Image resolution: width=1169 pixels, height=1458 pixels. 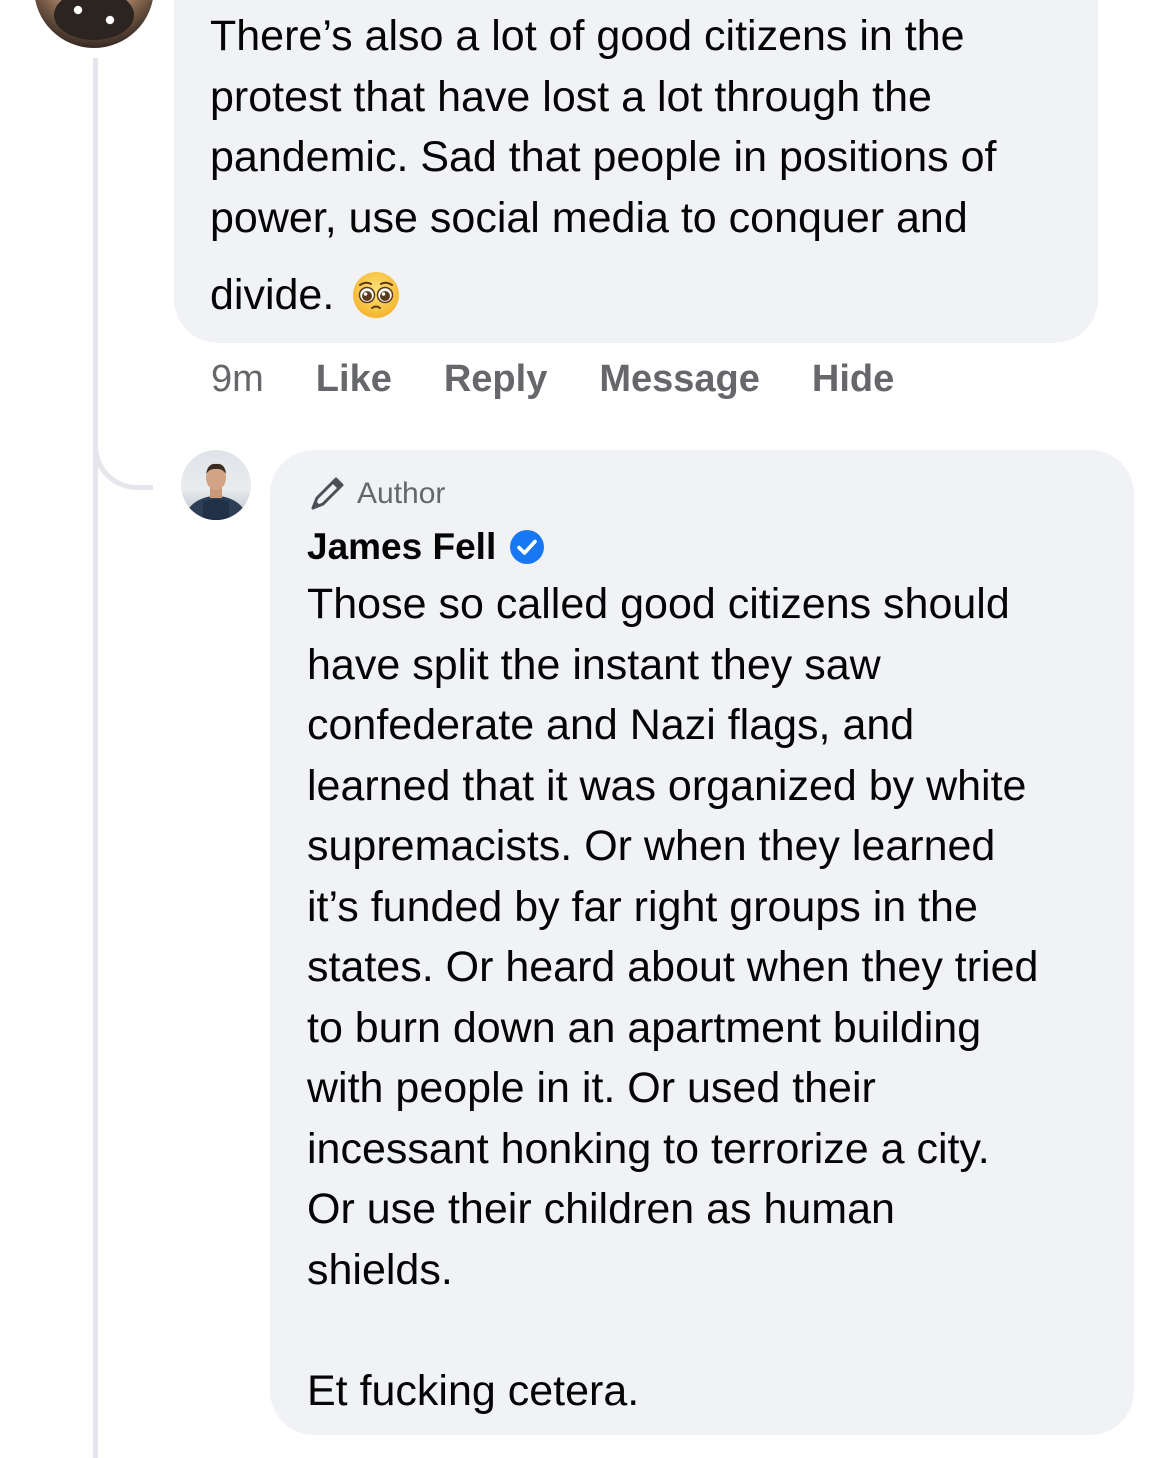 I want to click on comment-actions: 9m Like Reply Message Hide, so click(x=578, y=379).